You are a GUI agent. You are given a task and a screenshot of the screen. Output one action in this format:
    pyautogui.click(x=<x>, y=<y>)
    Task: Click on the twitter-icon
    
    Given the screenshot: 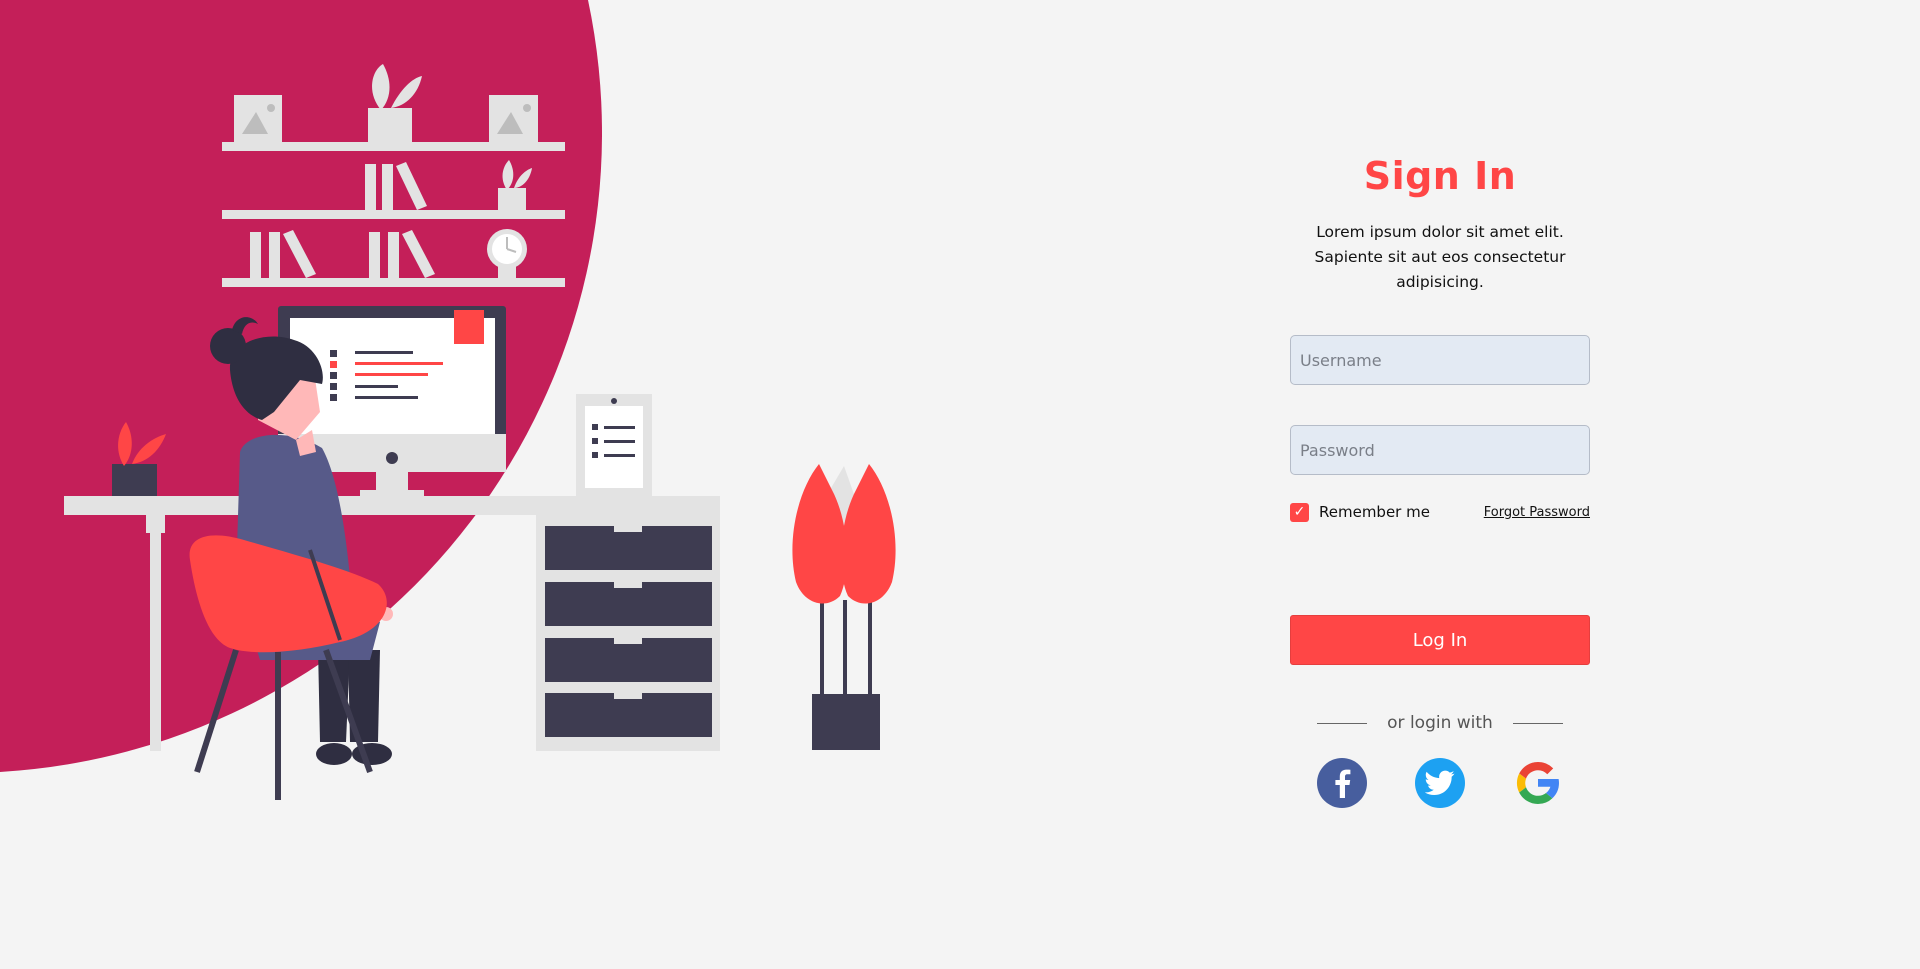 What is the action you would take?
    pyautogui.click(x=1440, y=782)
    